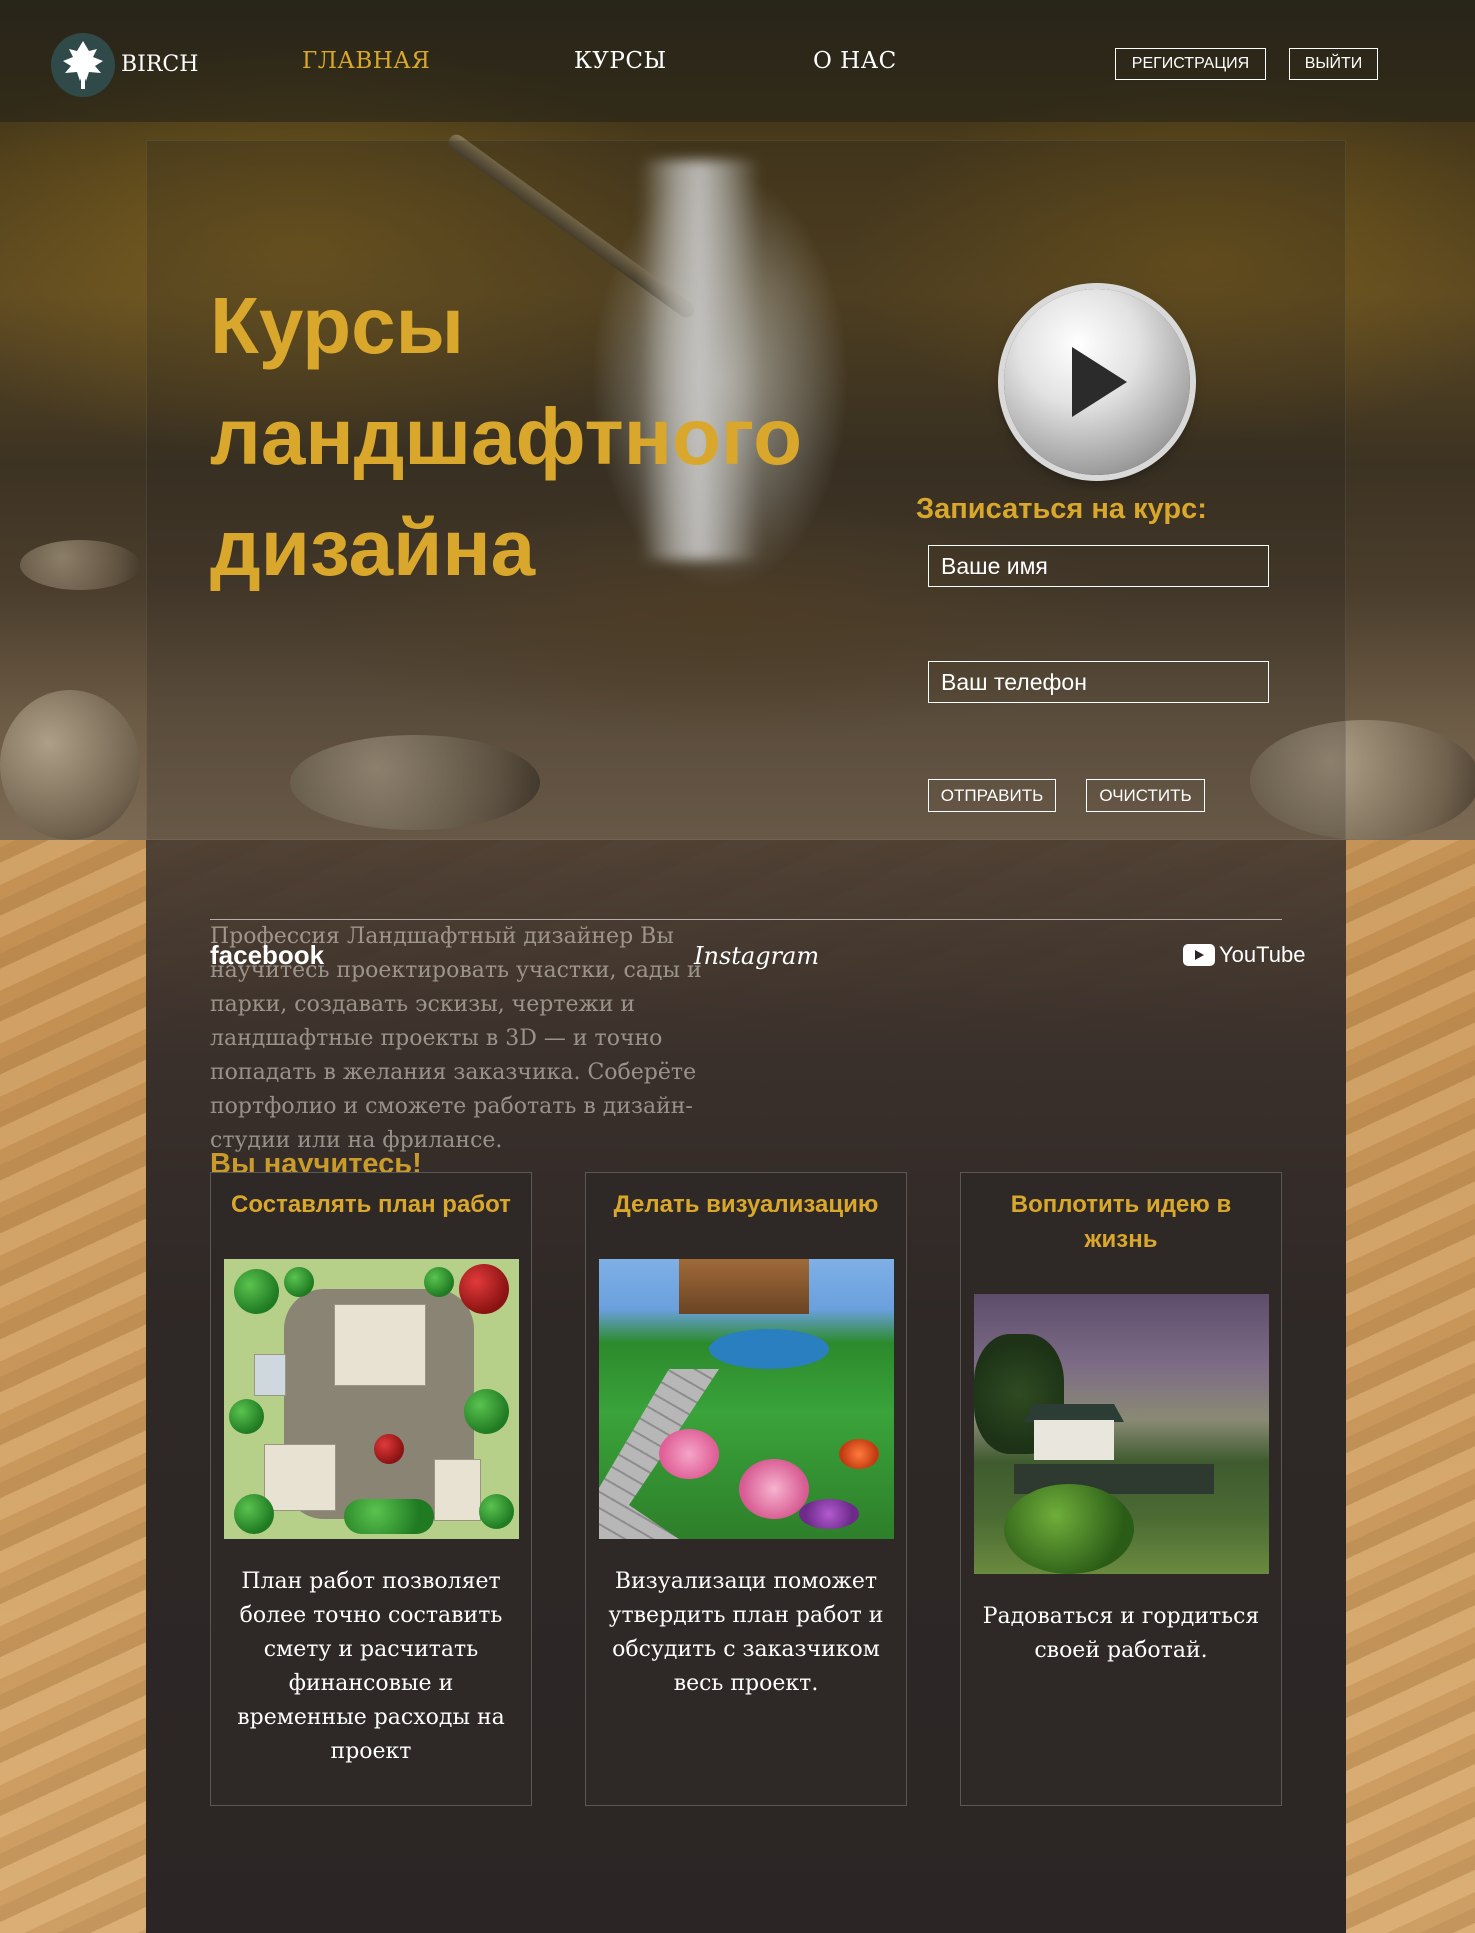 The height and width of the screenshot is (1933, 1475). What do you see at coordinates (620, 61) in the screenshot?
I see `nav-link-courses: КУРСЫ` at bounding box center [620, 61].